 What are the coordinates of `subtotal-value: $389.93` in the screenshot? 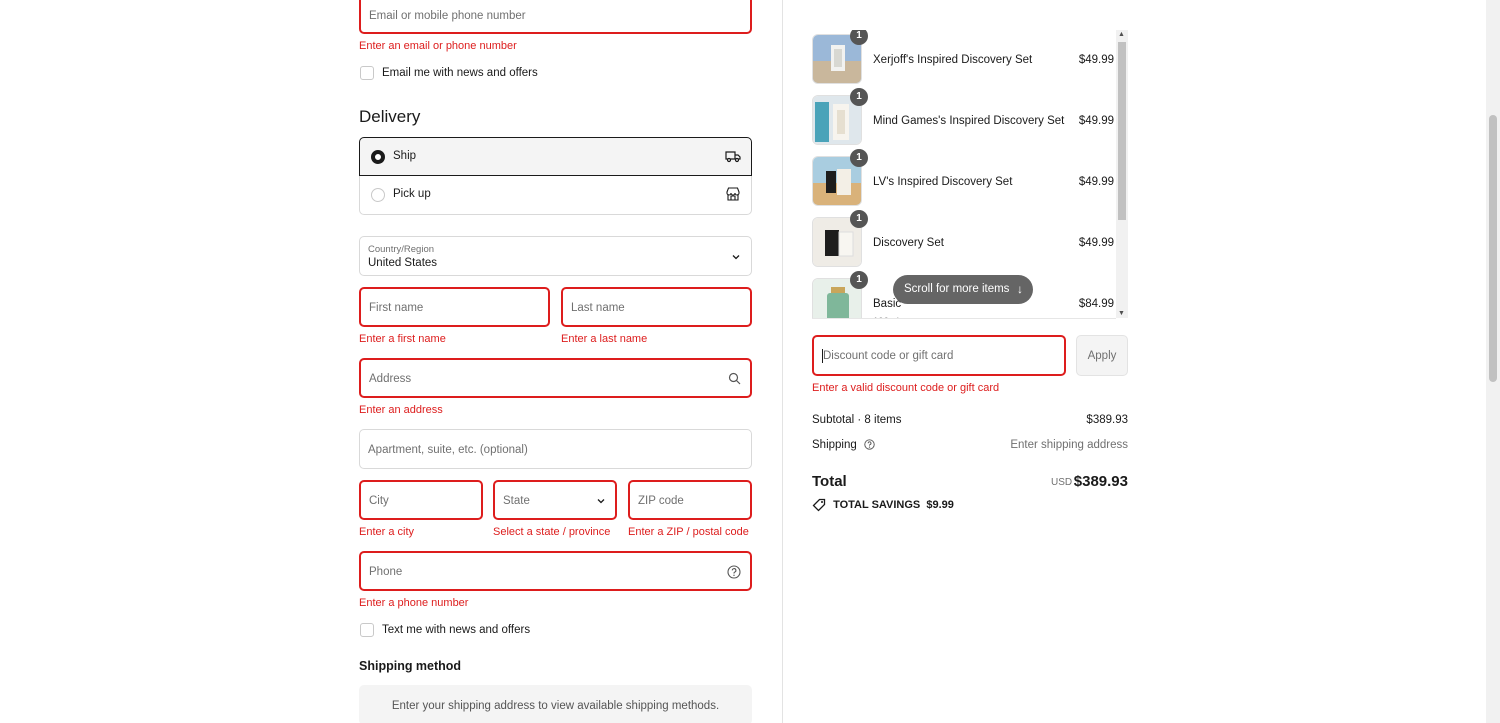 It's located at (1107, 420).